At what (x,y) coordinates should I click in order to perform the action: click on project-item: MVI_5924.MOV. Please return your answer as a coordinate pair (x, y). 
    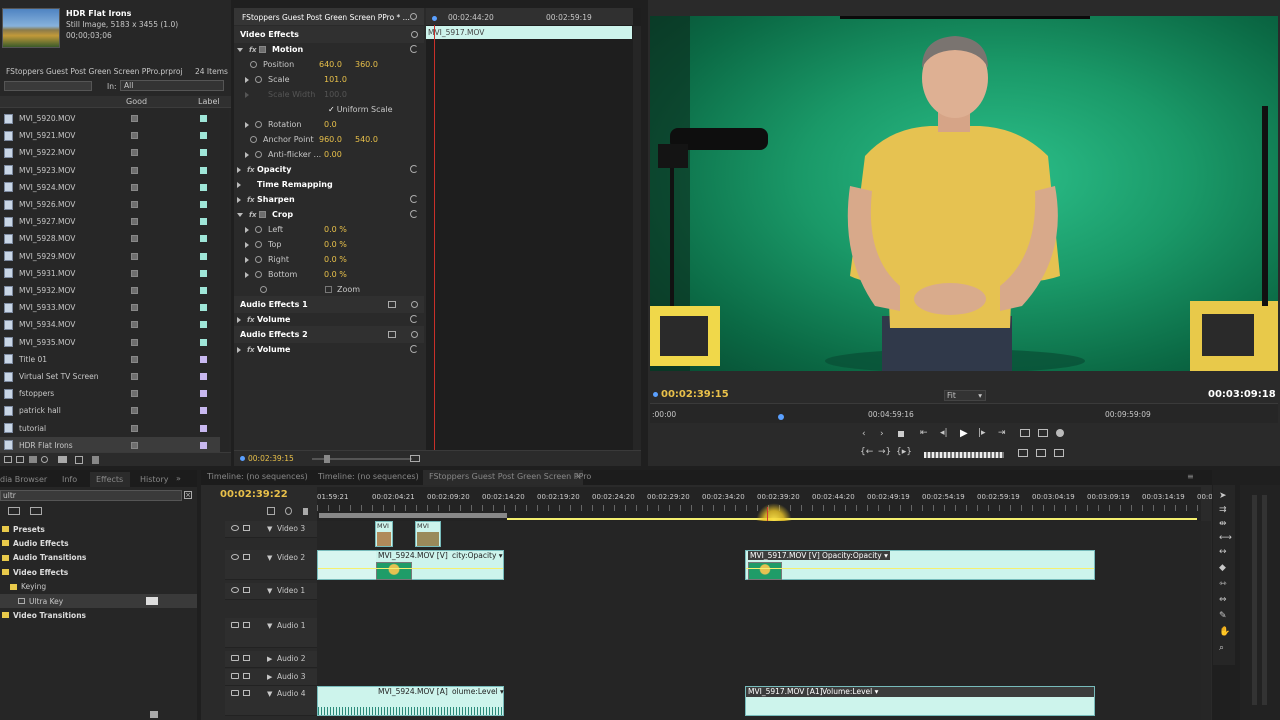
    Looking at the image, I should click on (110, 187).